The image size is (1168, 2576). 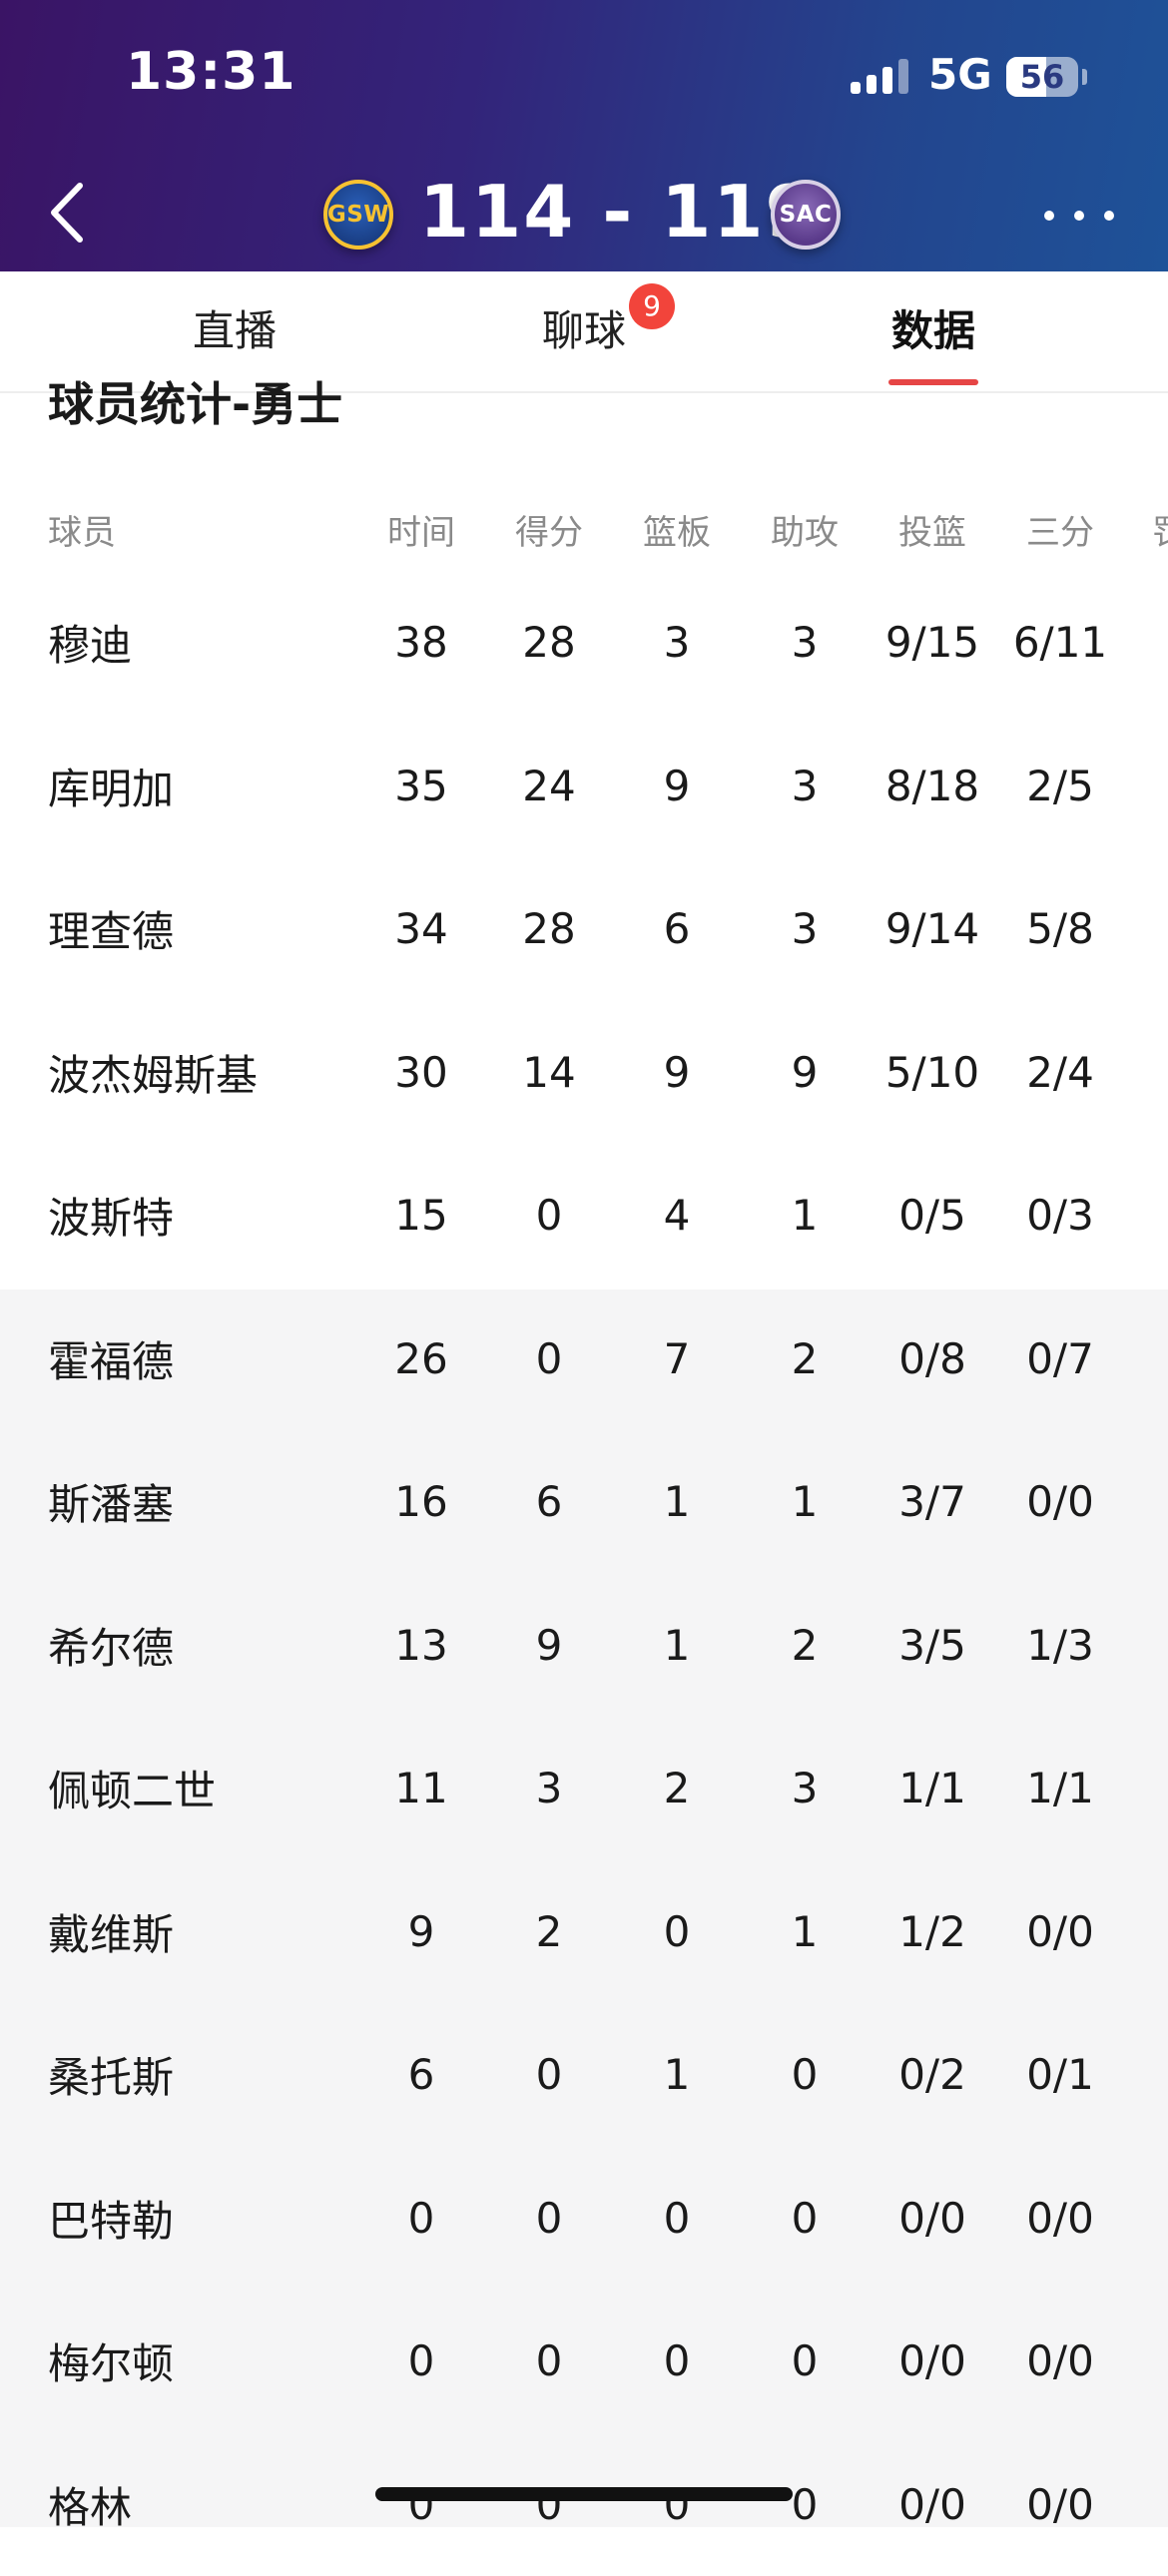 What do you see at coordinates (132, 1789) in the screenshot?
I see `cell-player-name: 佩顿二世` at bounding box center [132, 1789].